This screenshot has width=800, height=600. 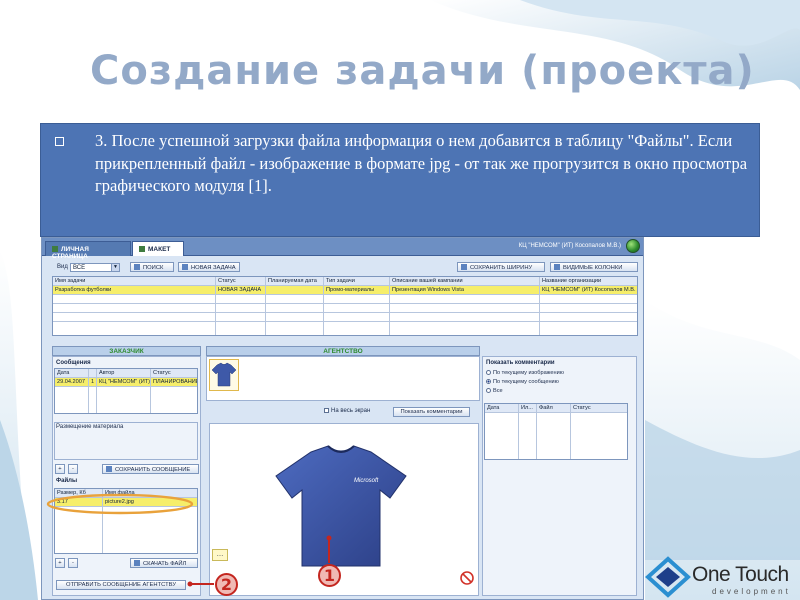 What do you see at coordinates (124, 373) in the screenshot?
I see `column-header: Автор` at bounding box center [124, 373].